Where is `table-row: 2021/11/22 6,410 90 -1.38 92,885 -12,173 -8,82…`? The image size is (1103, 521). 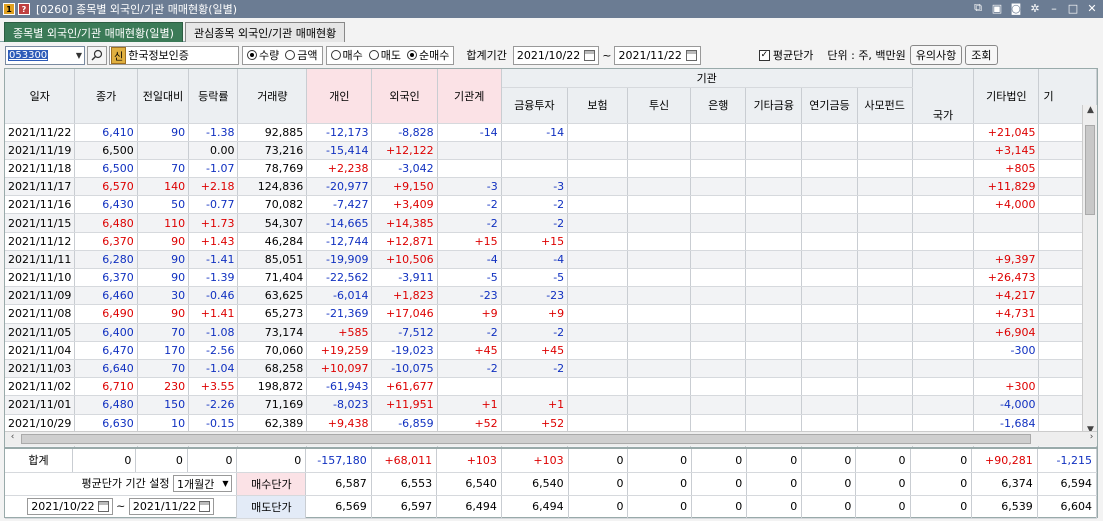
table-row: 2021/11/22 6,410 90 -1.38 92,885 -12,173 -8,82… is located at coordinates (551, 132).